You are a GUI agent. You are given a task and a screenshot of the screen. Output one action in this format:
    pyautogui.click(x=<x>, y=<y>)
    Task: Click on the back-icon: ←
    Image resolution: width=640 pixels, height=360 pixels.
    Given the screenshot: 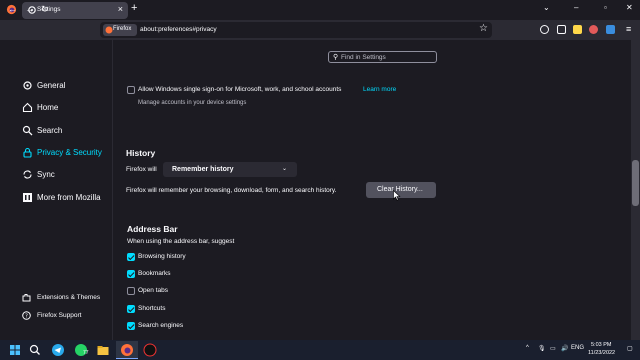 What is the action you would take?
    pyautogui.click(x=12, y=9)
    